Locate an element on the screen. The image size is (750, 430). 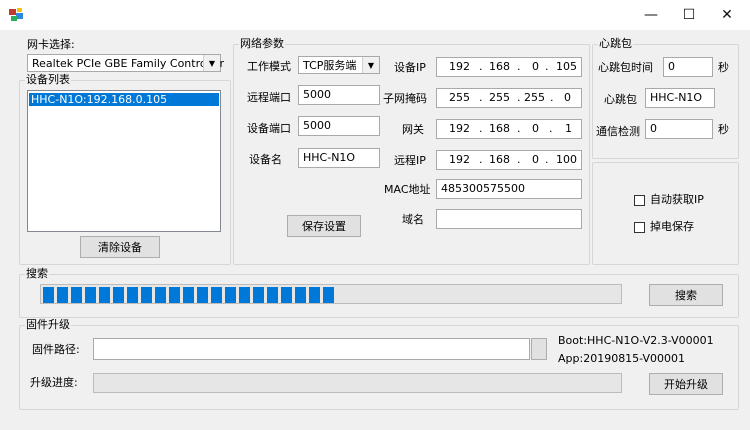
remote-ip-input: 192. 168. 0. 100 is located at coordinates (509, 160).